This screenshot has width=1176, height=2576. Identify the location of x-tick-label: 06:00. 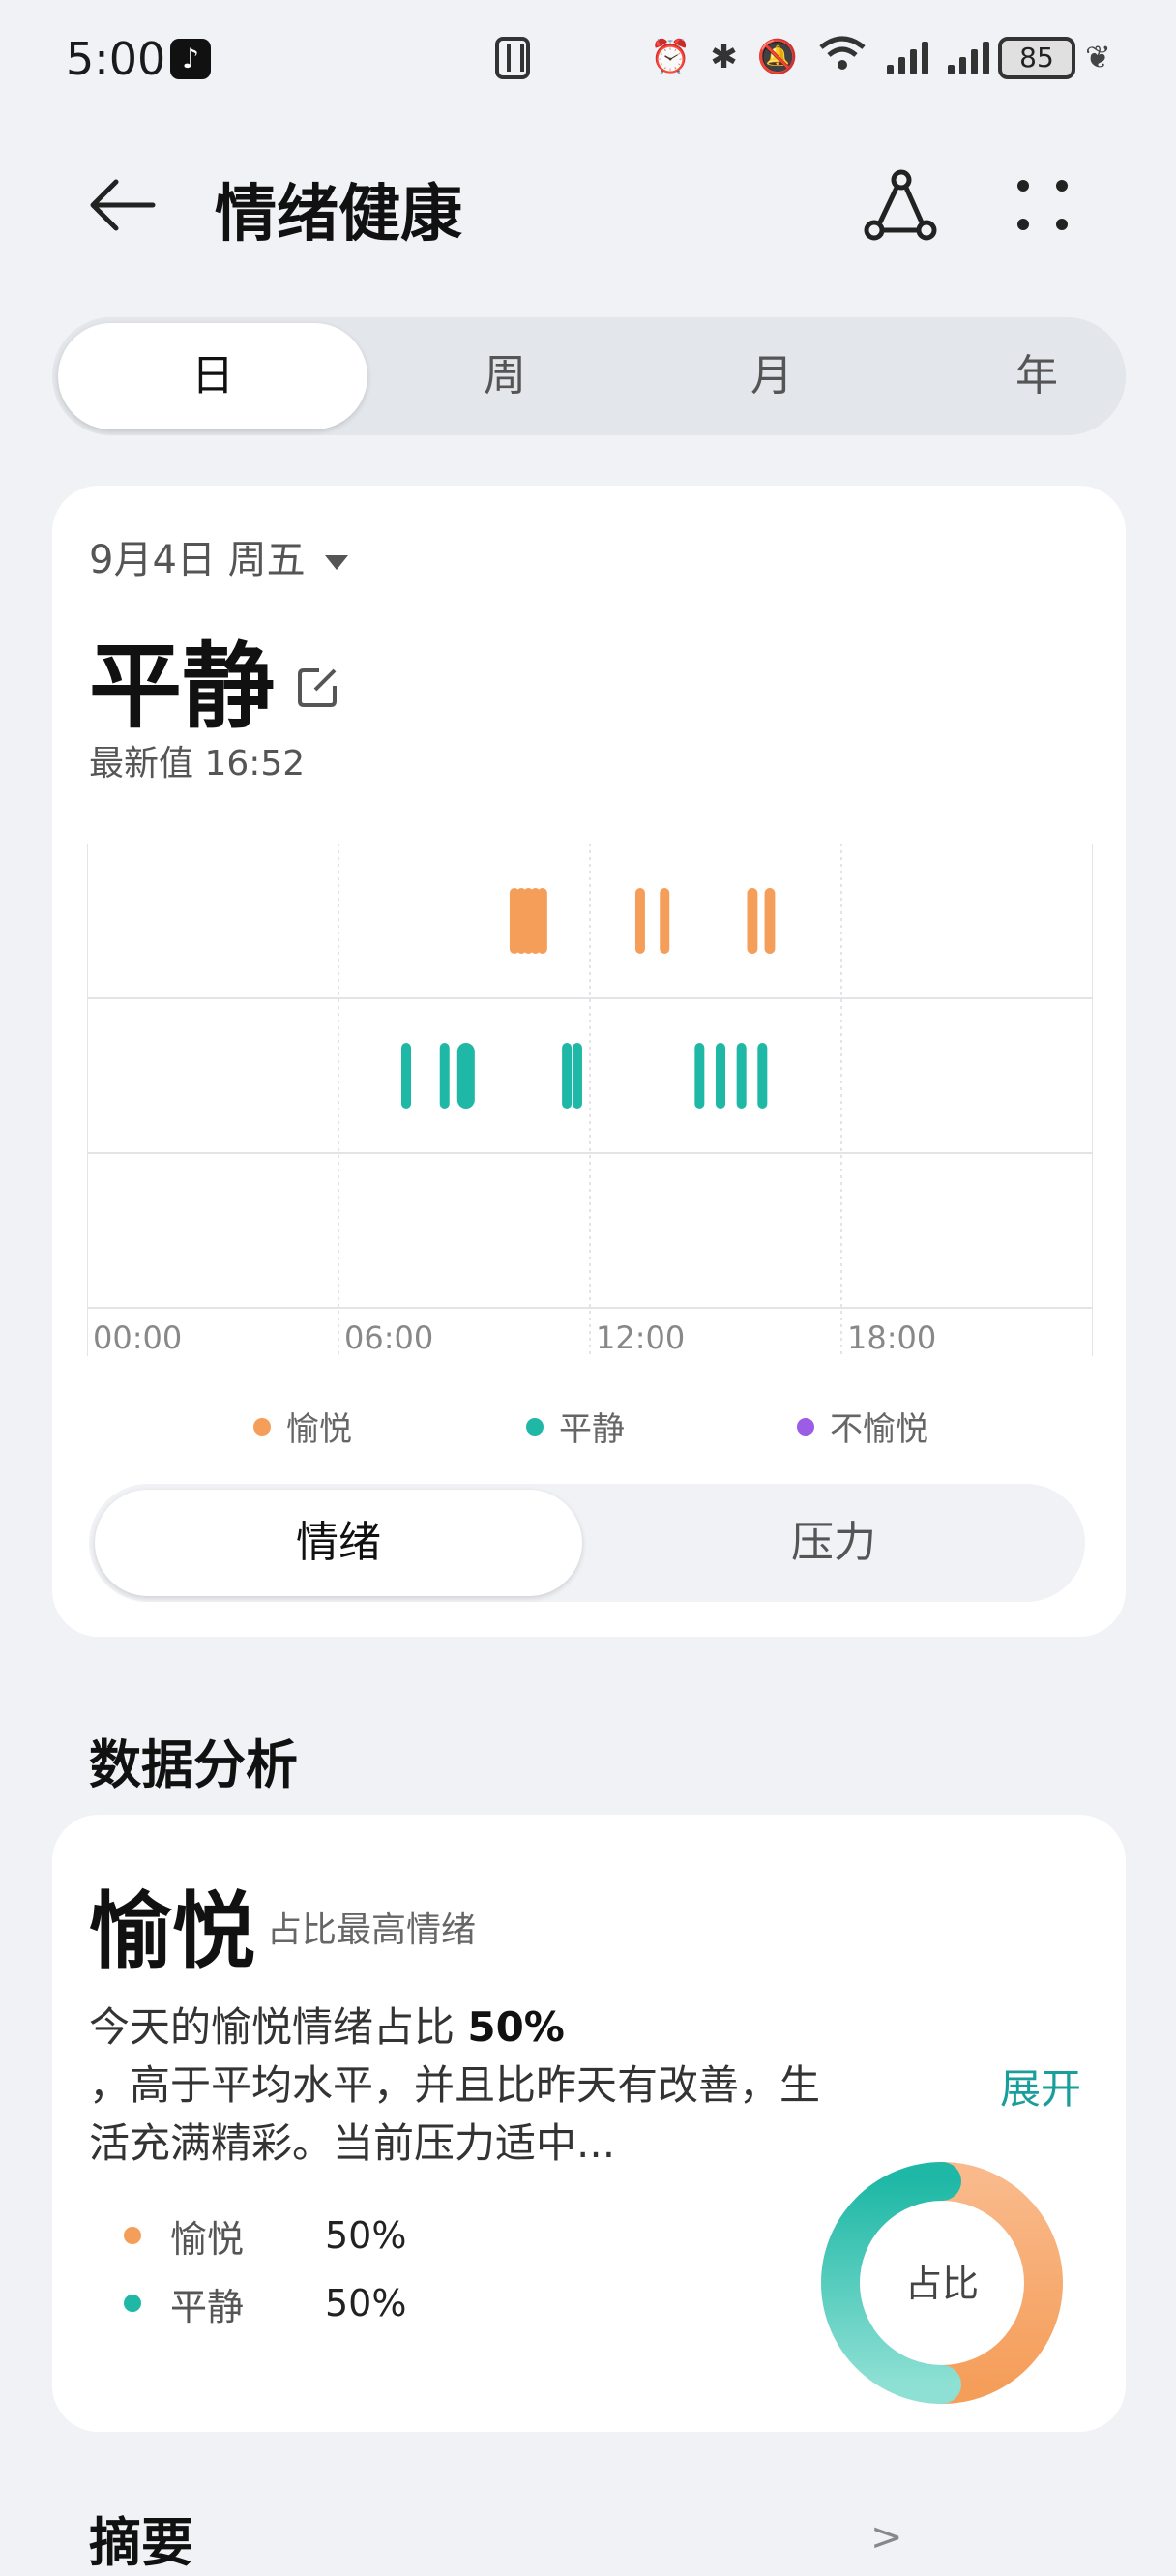
(388, 1337).